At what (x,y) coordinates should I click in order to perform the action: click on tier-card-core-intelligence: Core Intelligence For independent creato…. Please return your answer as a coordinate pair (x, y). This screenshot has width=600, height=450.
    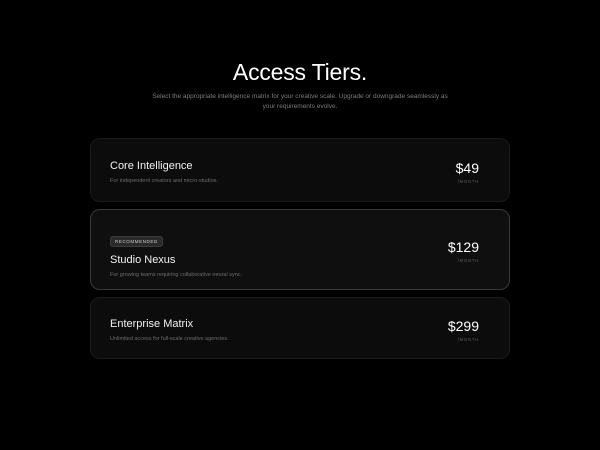
    Looking at the image, I should click on (300, 170).